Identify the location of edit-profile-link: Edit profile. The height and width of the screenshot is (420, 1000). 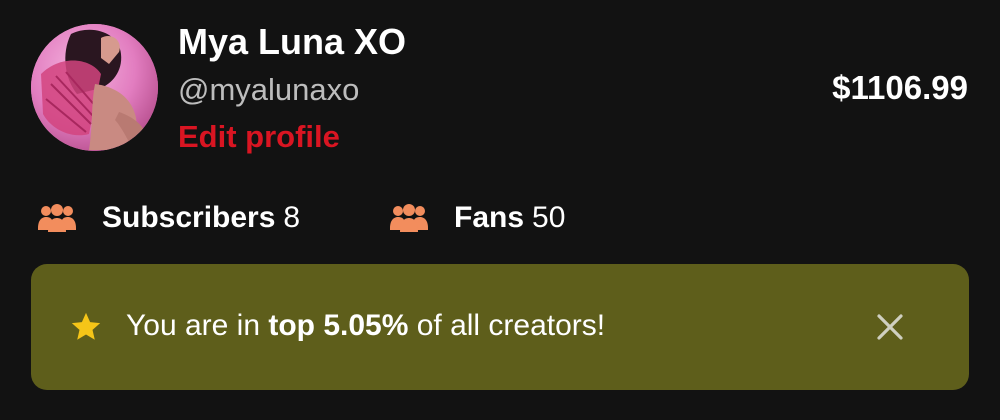
(259, 137).